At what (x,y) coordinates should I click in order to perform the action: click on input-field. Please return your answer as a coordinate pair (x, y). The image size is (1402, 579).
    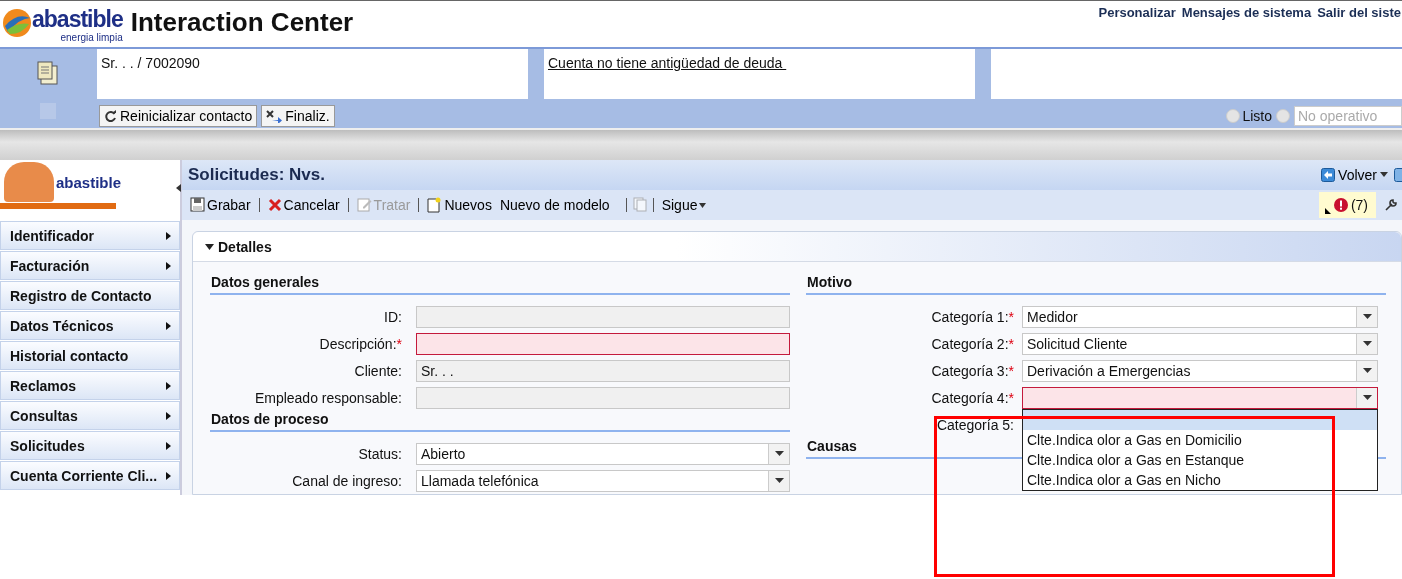
    Looking at the image, I should click on (603, 343).